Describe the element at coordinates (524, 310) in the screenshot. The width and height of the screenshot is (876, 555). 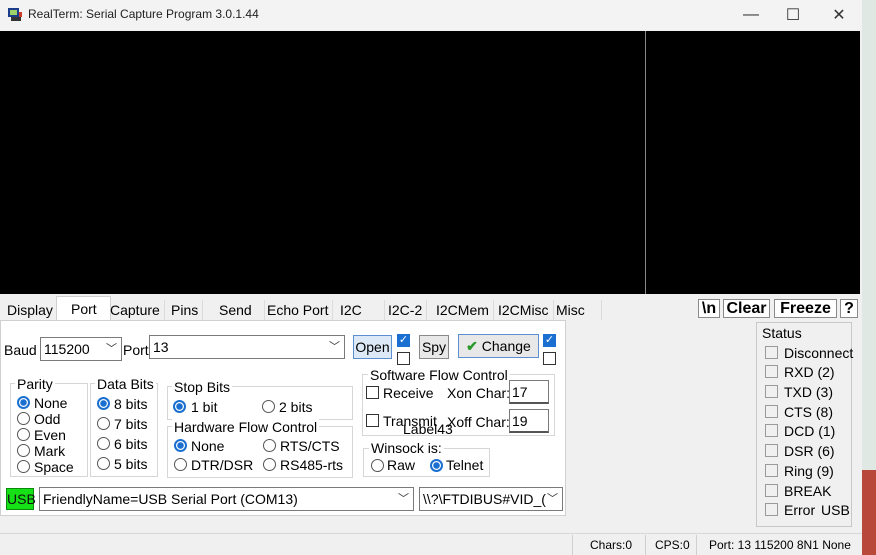
I see `tab-i2cmisc: I2CMisc` at that location.